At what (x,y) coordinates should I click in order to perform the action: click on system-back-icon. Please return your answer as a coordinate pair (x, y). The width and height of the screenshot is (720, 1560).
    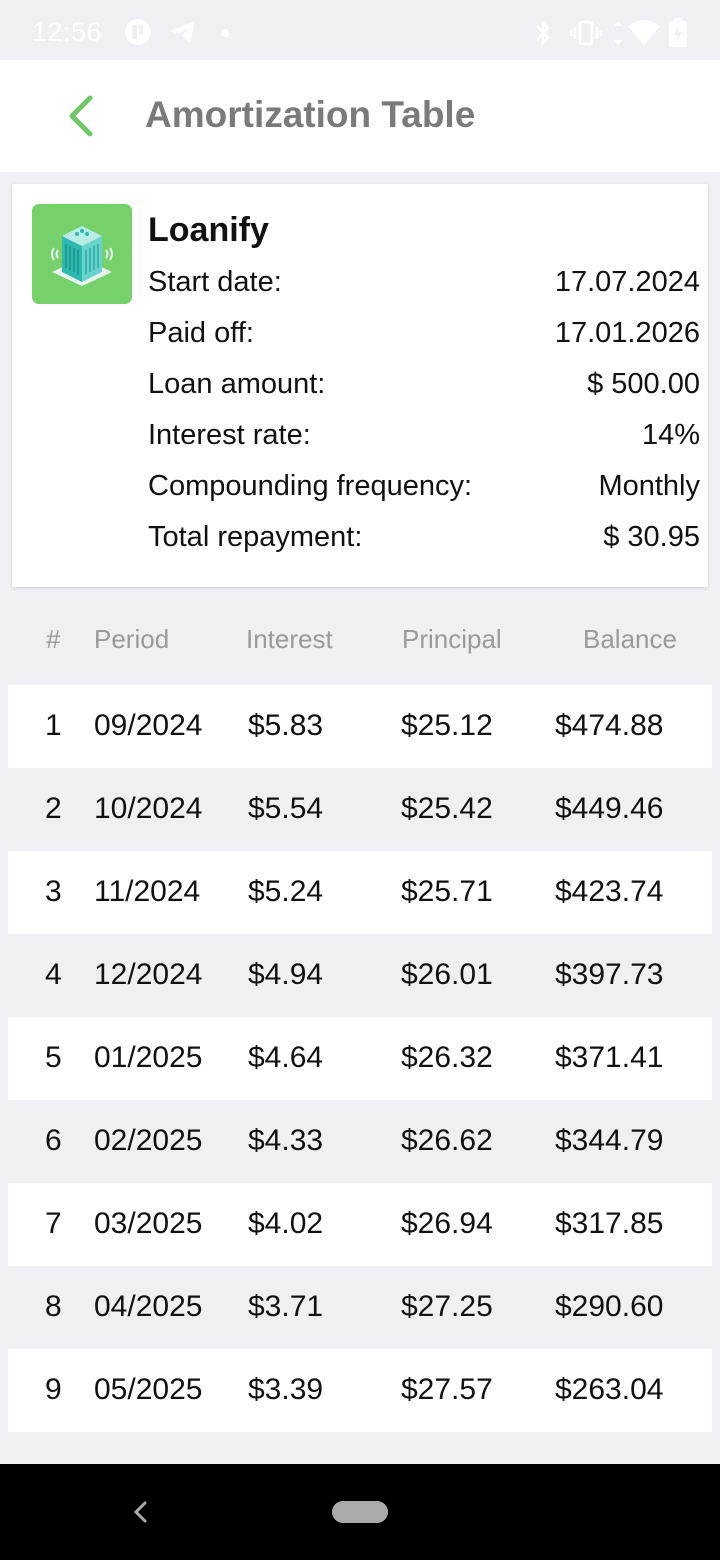
    Looking at the image, I should click on (140, 1512).